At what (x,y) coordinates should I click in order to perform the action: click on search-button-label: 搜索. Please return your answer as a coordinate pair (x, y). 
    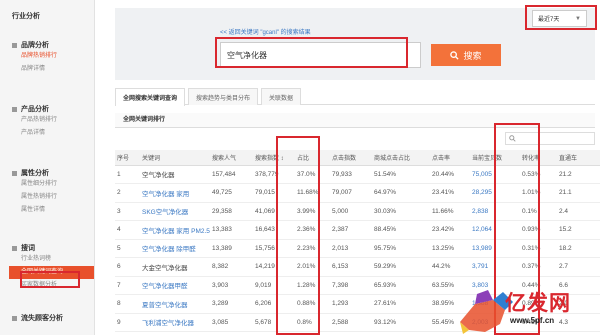
    Looking at the image, I should click on (472, 55).